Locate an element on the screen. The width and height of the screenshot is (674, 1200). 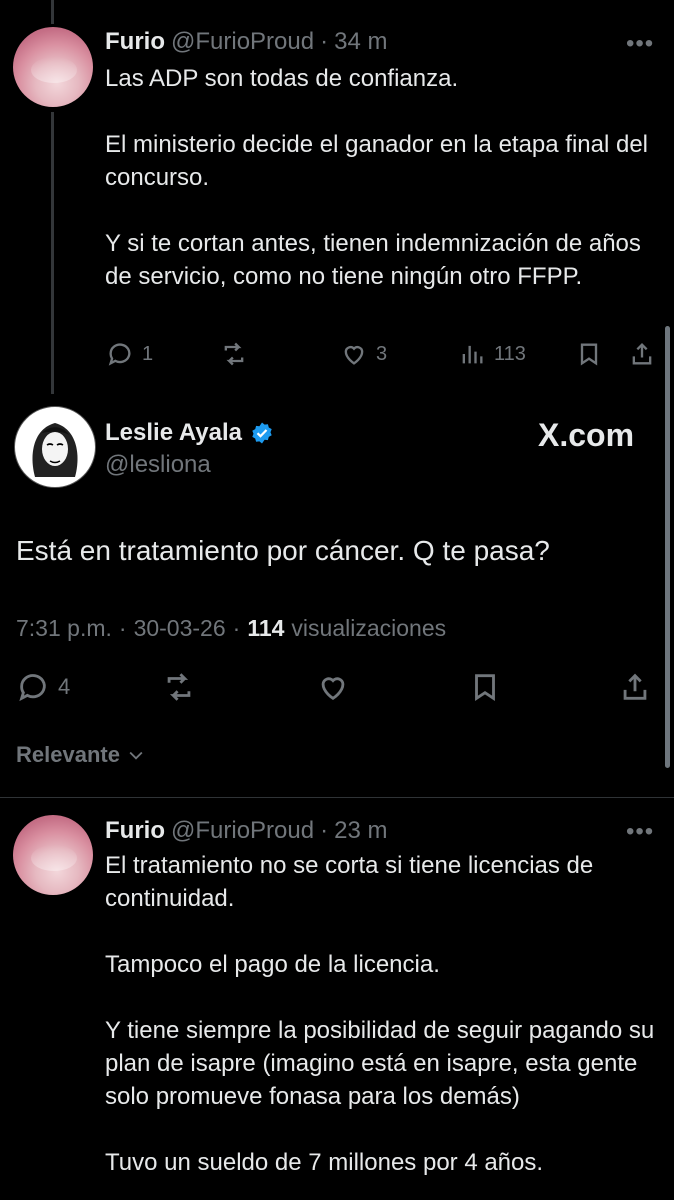
post-time: 7:31 p.m. is located at coordinates (64, 628).